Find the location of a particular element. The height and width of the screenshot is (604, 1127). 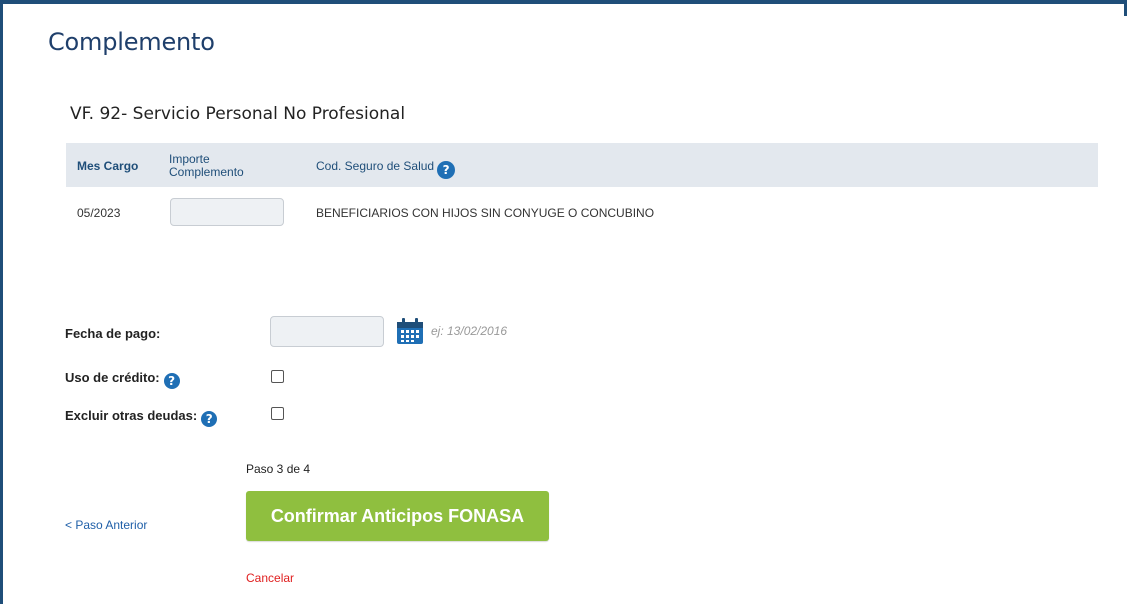

header-cod-seguro: Cod. Seguro de Salud? is located at coordinates (386, 169).